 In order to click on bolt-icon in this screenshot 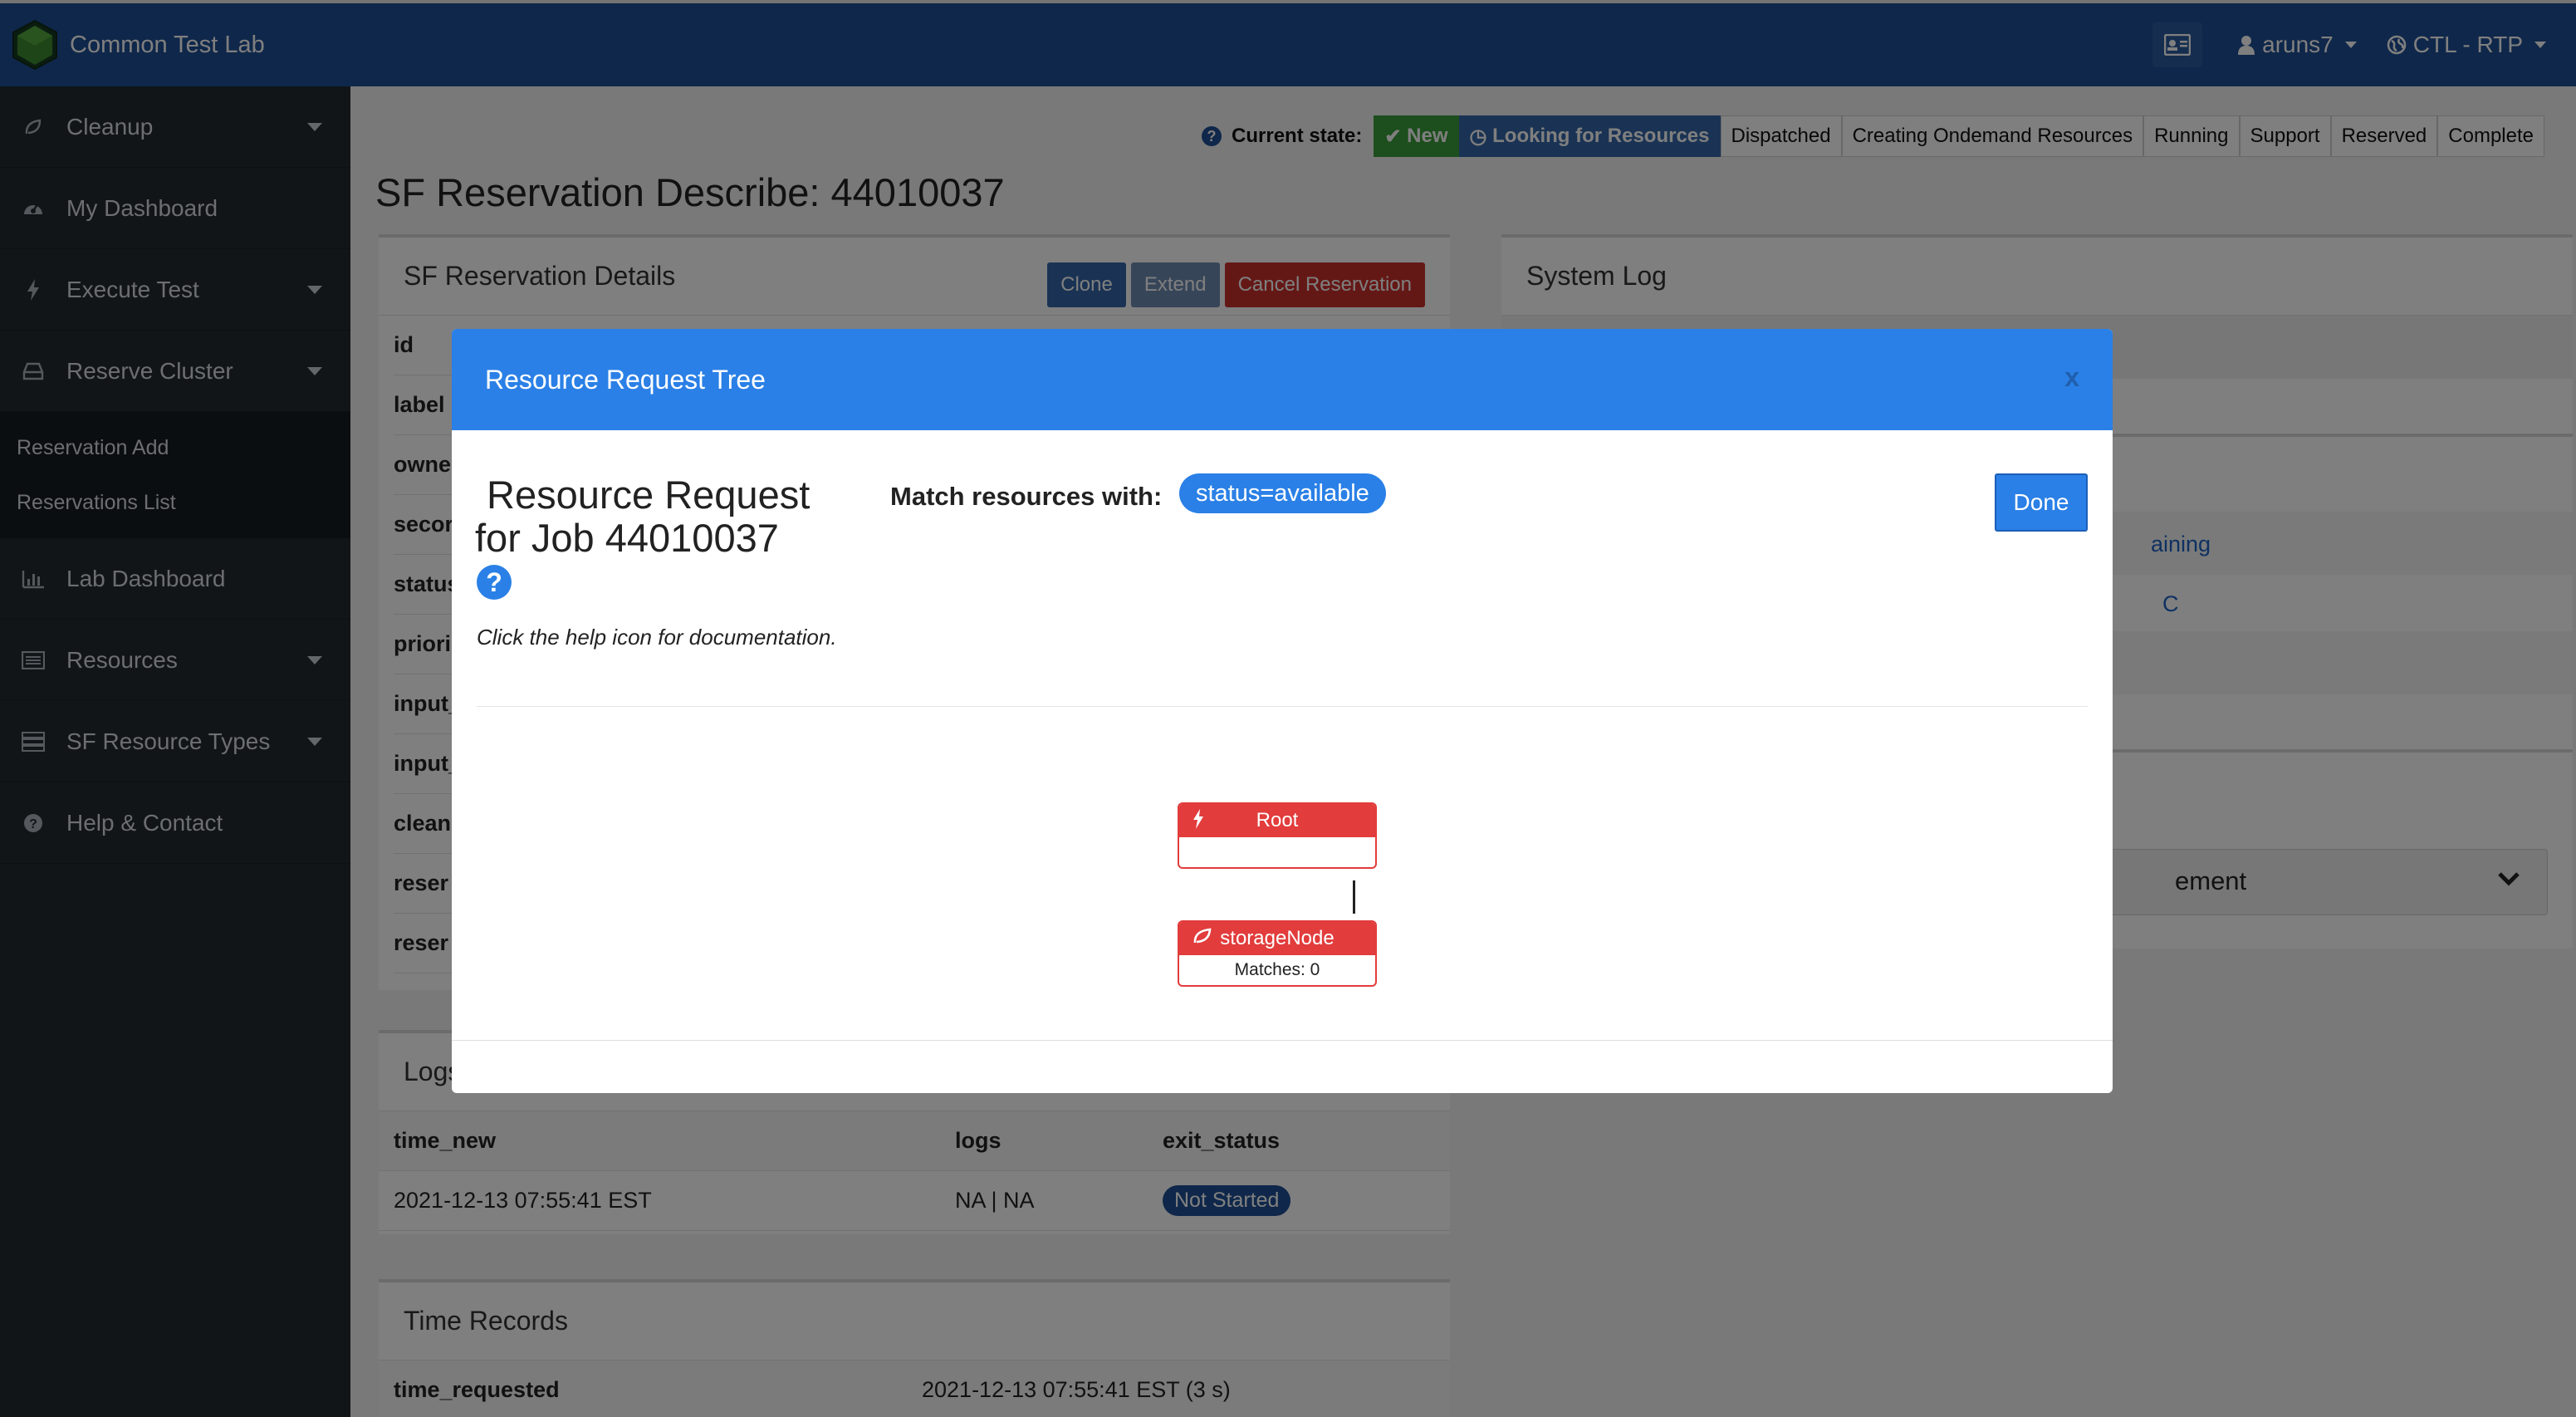, I will do `click(1198, 819)`.